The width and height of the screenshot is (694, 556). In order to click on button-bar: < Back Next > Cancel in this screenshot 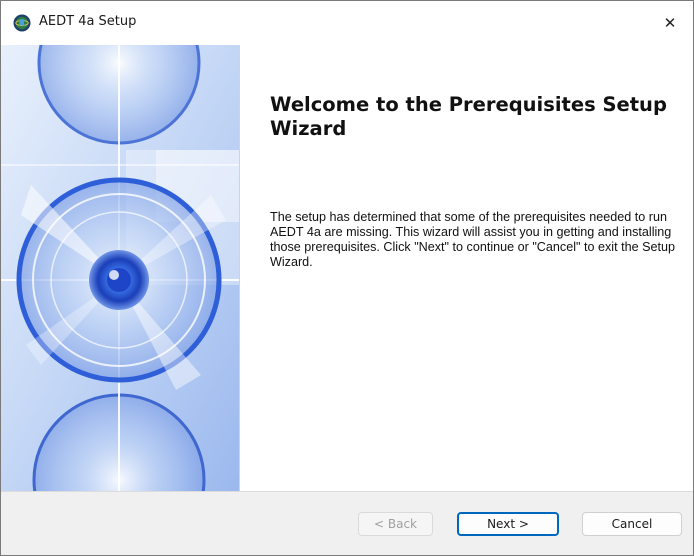, I will do `click(347, 523)`.